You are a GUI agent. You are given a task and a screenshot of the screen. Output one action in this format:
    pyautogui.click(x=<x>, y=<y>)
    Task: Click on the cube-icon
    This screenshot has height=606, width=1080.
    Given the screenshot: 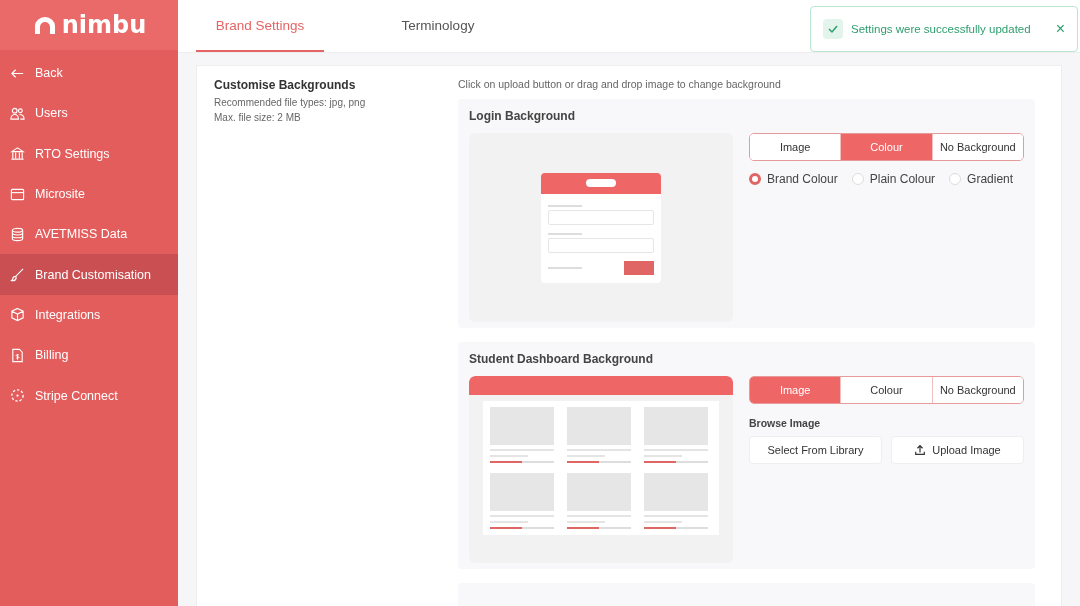 What is the action you would take?
    pyautogui.click(x=17, y=315)
    